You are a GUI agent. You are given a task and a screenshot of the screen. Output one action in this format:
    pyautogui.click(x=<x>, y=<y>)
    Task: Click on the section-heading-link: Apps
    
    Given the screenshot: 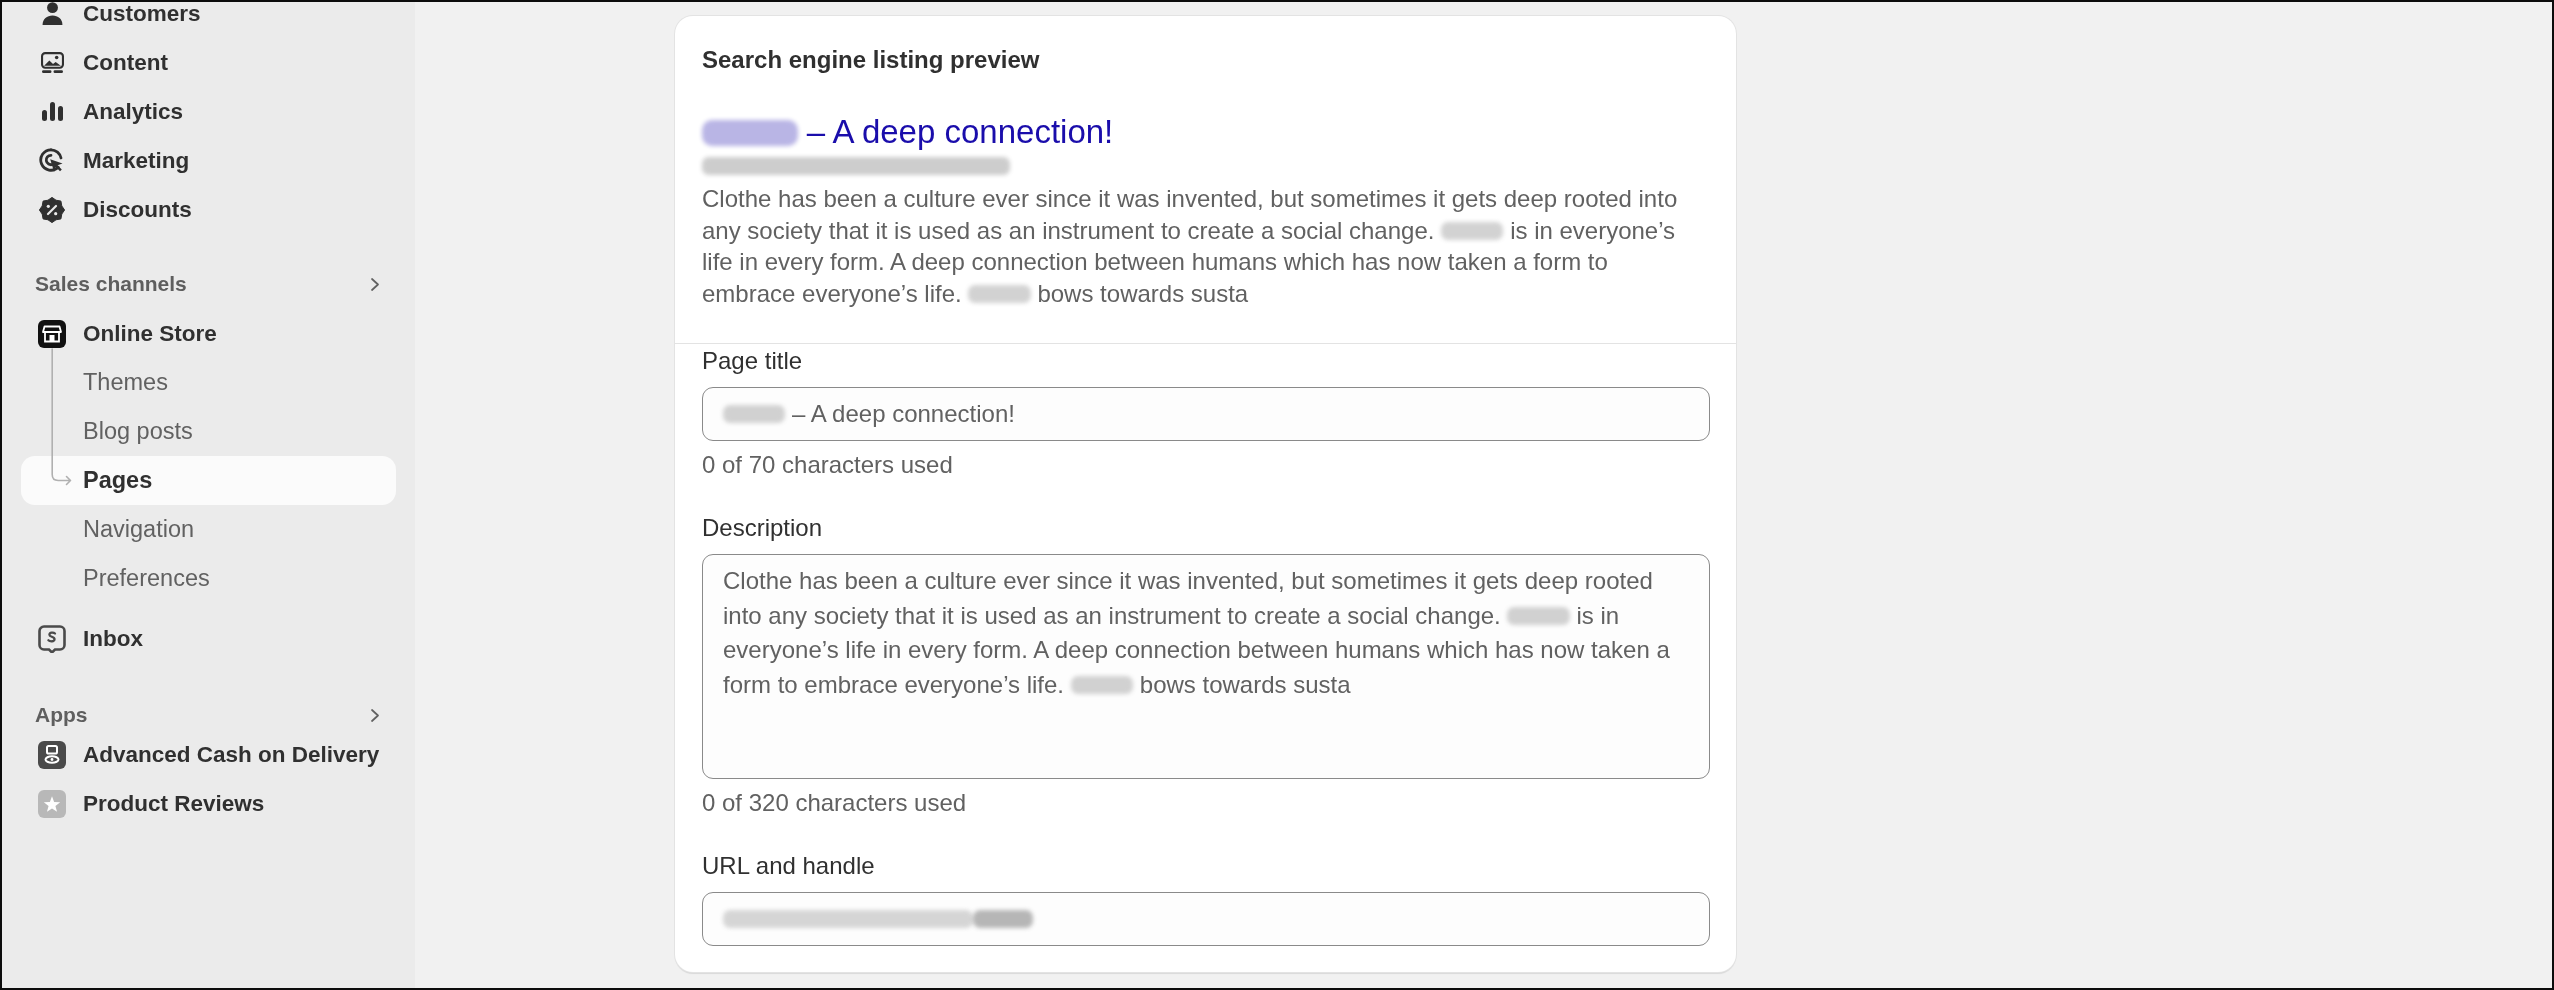 What is the action you would take?
    pyautogui.click(x=208, y=715)
    